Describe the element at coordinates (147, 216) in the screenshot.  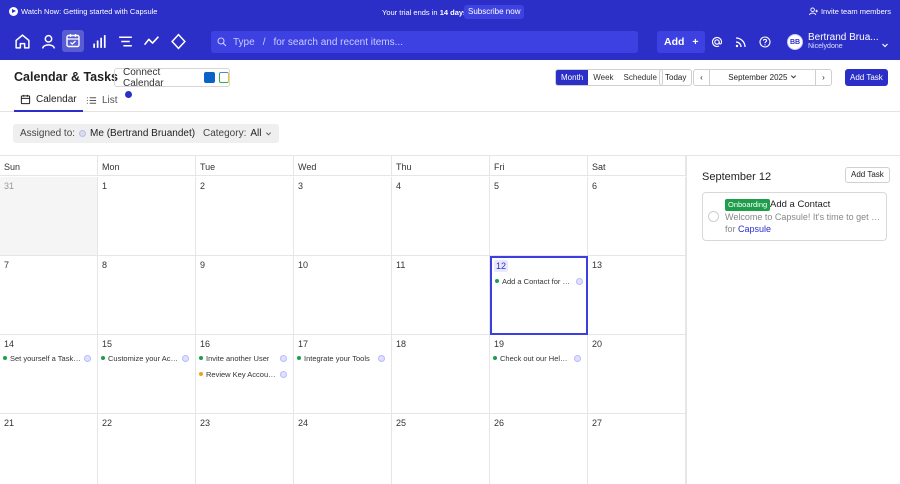
I see `calendar-day-cell: 1` at that location.